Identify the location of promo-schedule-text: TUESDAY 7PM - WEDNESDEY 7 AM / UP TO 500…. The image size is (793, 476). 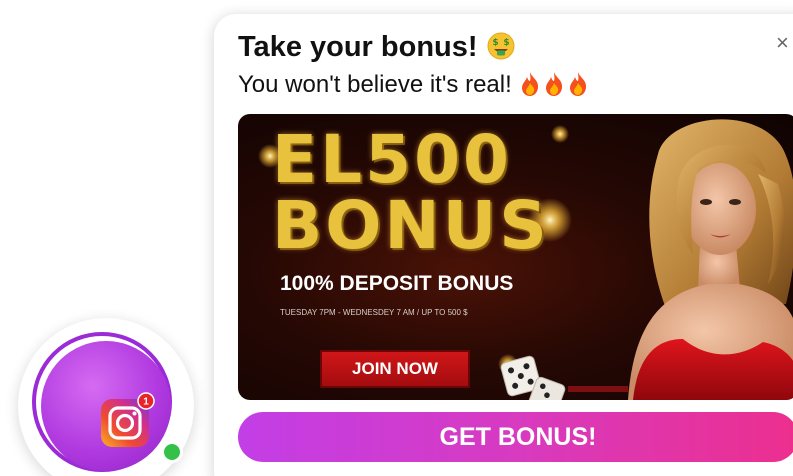
(374, 312).